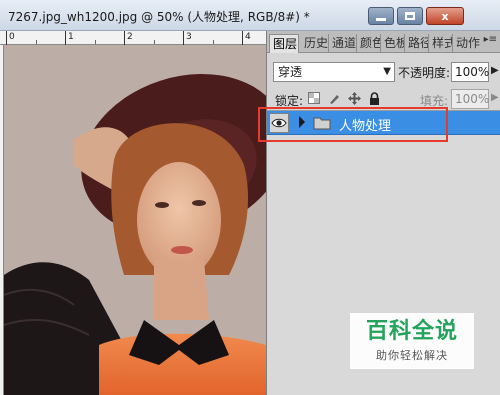 The width and height of the screenshot is (500, 395). I want to click on tab-swatches: 色板, so click(393, 43).